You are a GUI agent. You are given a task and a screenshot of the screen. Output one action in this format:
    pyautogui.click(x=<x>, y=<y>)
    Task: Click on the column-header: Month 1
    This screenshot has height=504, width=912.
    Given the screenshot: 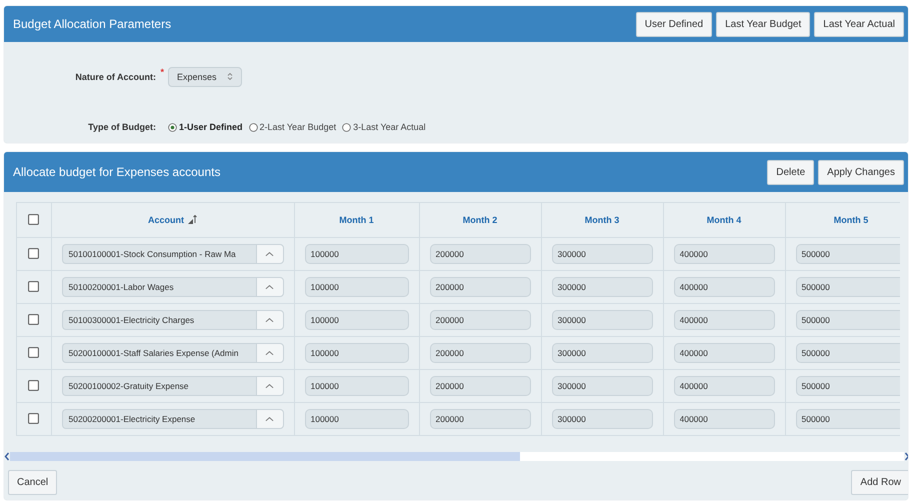 What is the action you would take?
    pyautogui.click(x=356, y=219)
    